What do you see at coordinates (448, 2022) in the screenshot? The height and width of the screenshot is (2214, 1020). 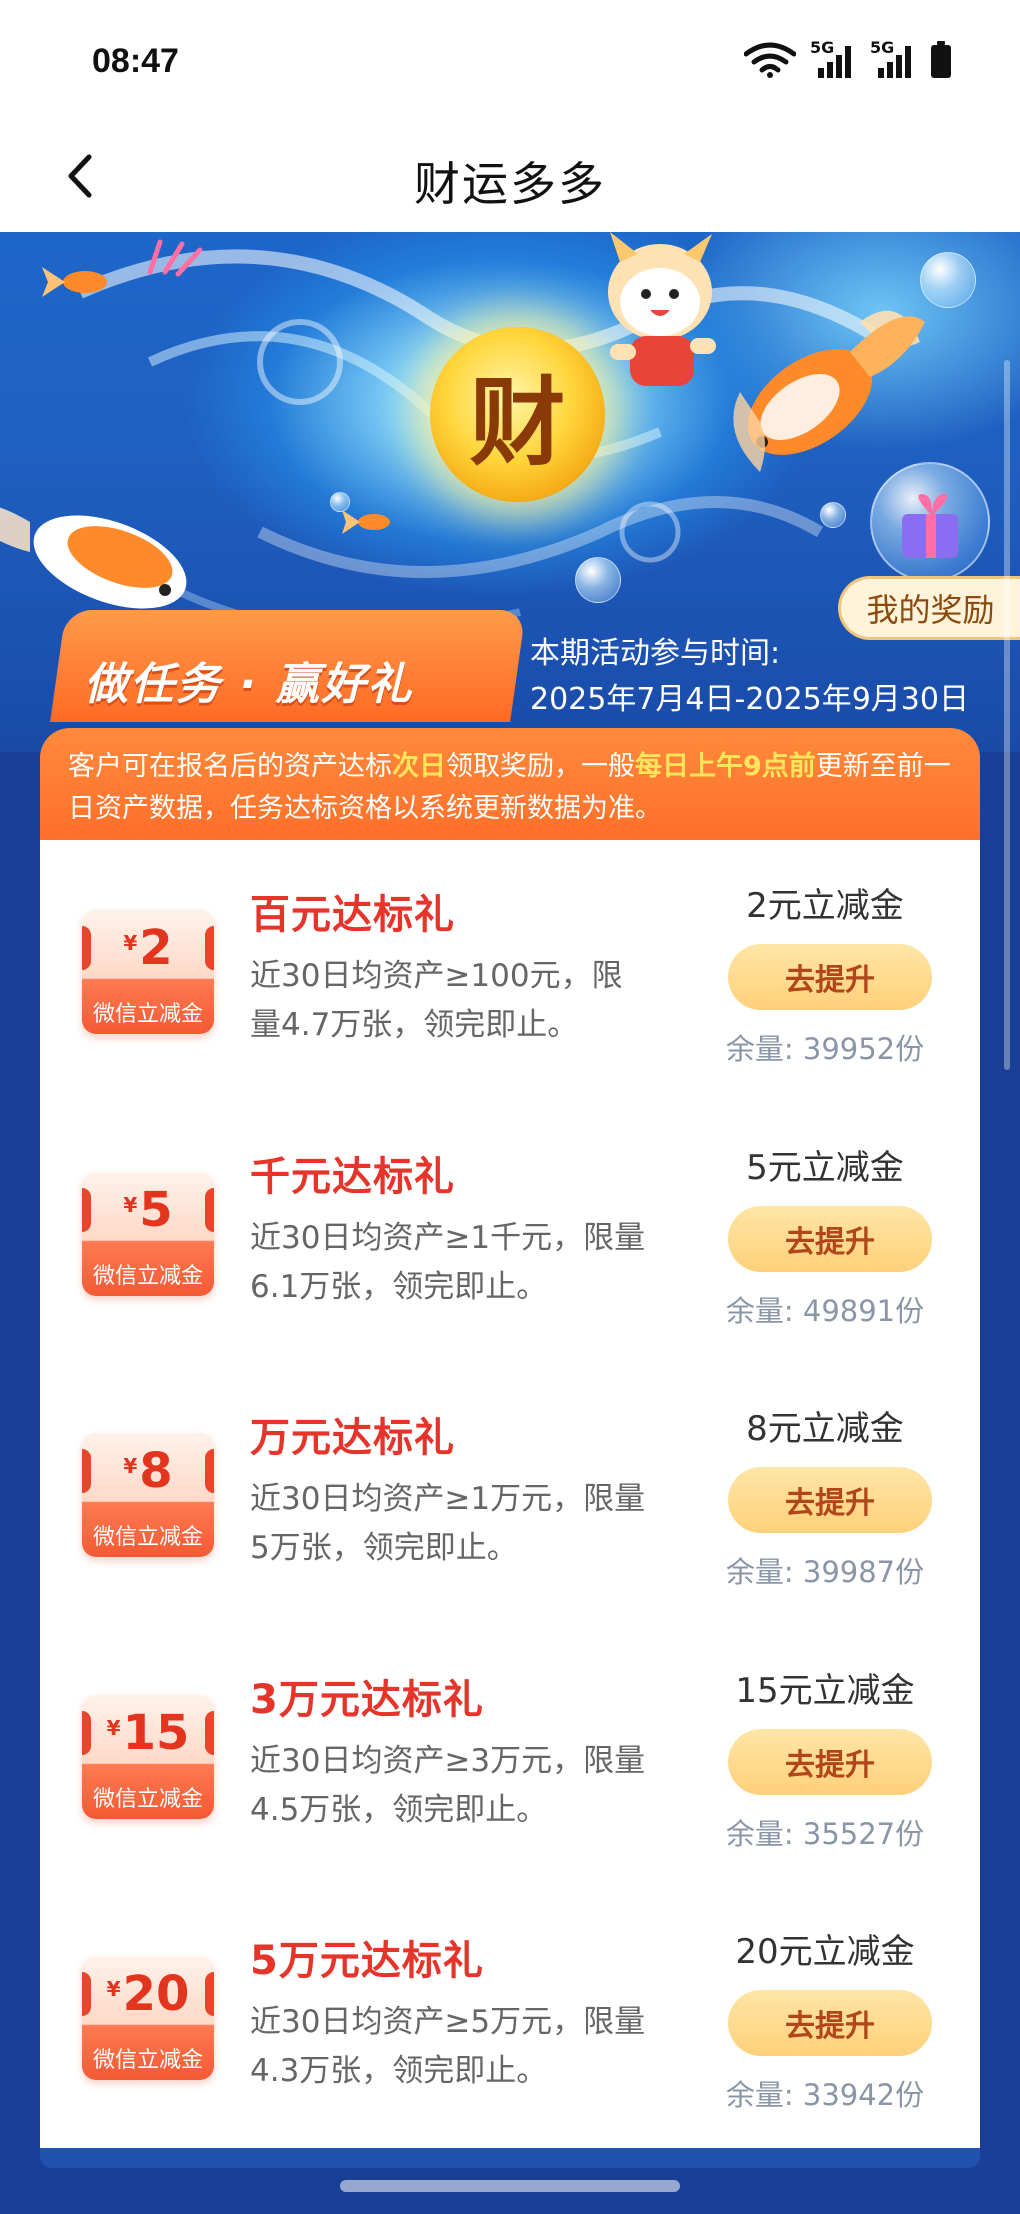 I see `task-description-line: 近30日均资产≥5万元，限量` at bounding box center [448, 2022].